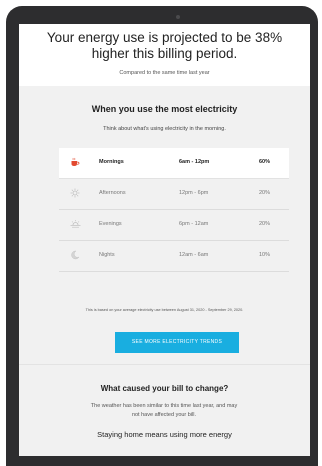 The image size is (322, 466). Describe the element at coordinates (164, 73) in the screenshot. I see `comparison-note: Compared to the same time last year` at that location.